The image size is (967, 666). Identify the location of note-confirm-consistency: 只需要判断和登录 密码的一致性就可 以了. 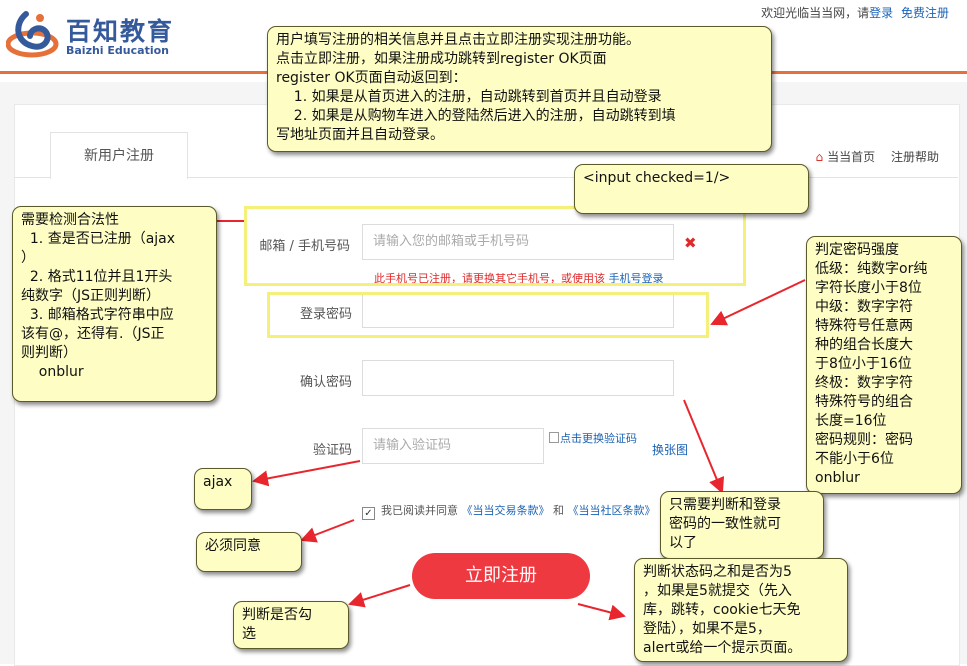
(742, 525).